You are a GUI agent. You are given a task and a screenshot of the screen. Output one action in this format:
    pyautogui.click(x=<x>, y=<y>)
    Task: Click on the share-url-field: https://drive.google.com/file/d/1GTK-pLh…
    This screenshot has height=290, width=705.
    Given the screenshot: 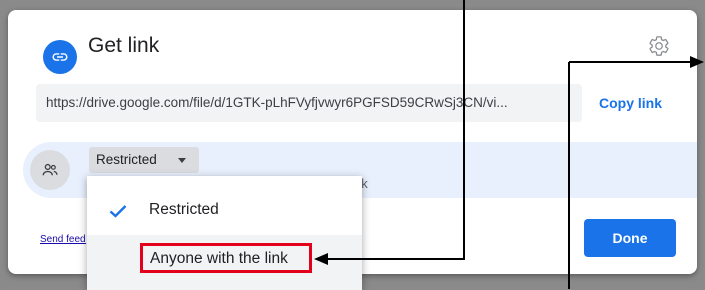 What is the action you would take?
    pyautogui.click(x=309, y=103)
    